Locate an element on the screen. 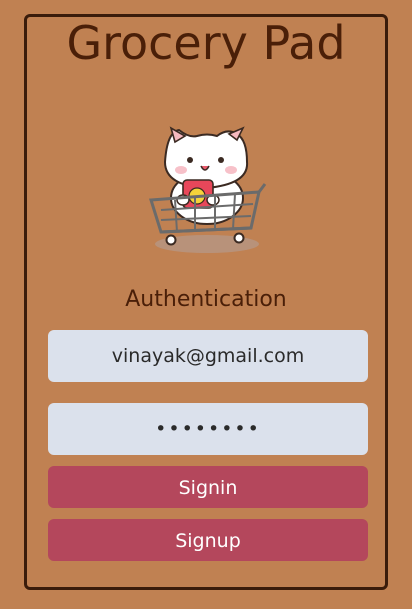 This screenshot has height=609, width=412. password-field is located at coordinates (208, 429).